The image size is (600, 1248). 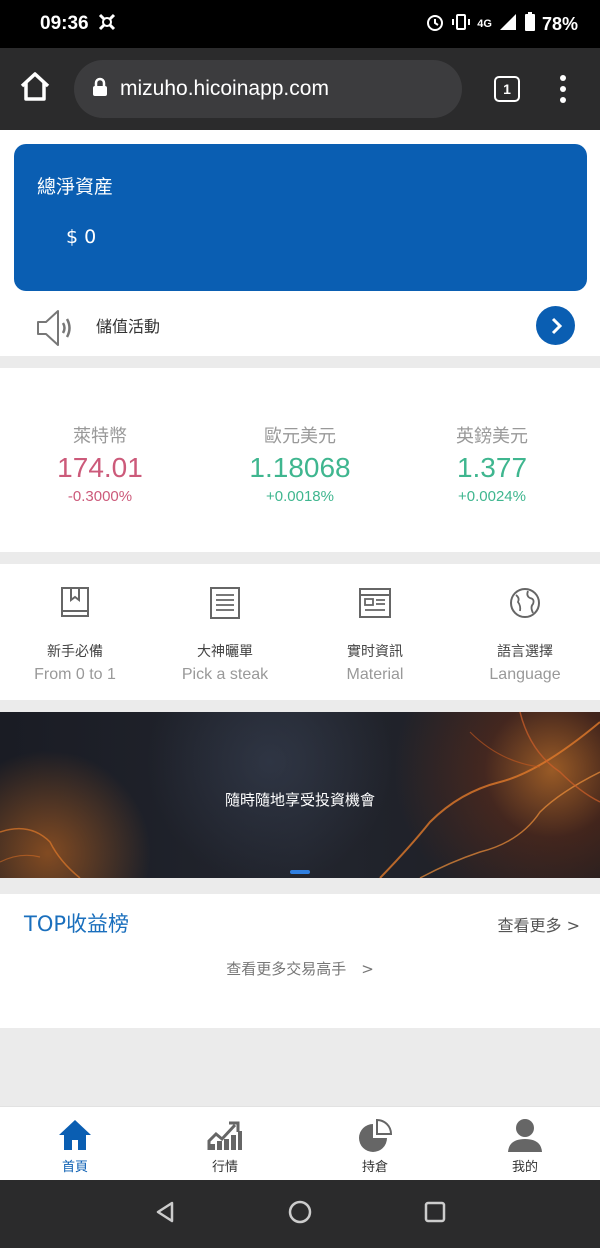 I want to click on promo-banner: 隨時隨地享受投資機會, so click(x=300, y=795).